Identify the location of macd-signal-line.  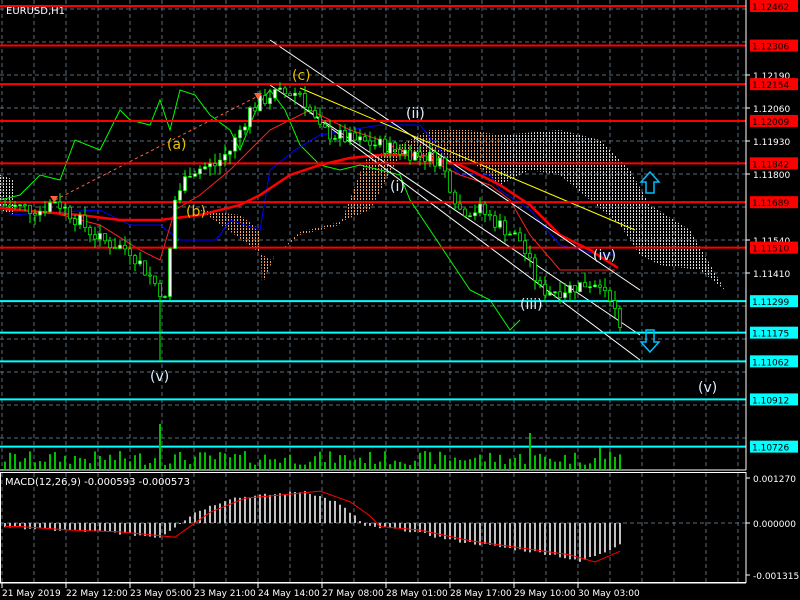
(313, 526).